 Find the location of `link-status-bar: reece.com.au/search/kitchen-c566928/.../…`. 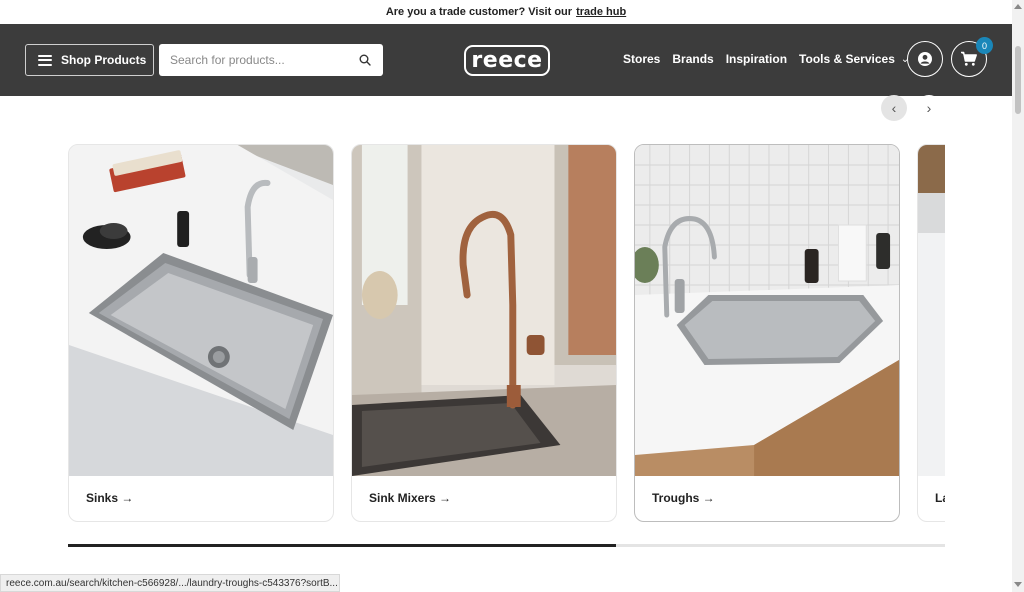

link-status-bar: reece.com.au/search/kitchen-c566928/.../… is located at coordinates (170, 583).